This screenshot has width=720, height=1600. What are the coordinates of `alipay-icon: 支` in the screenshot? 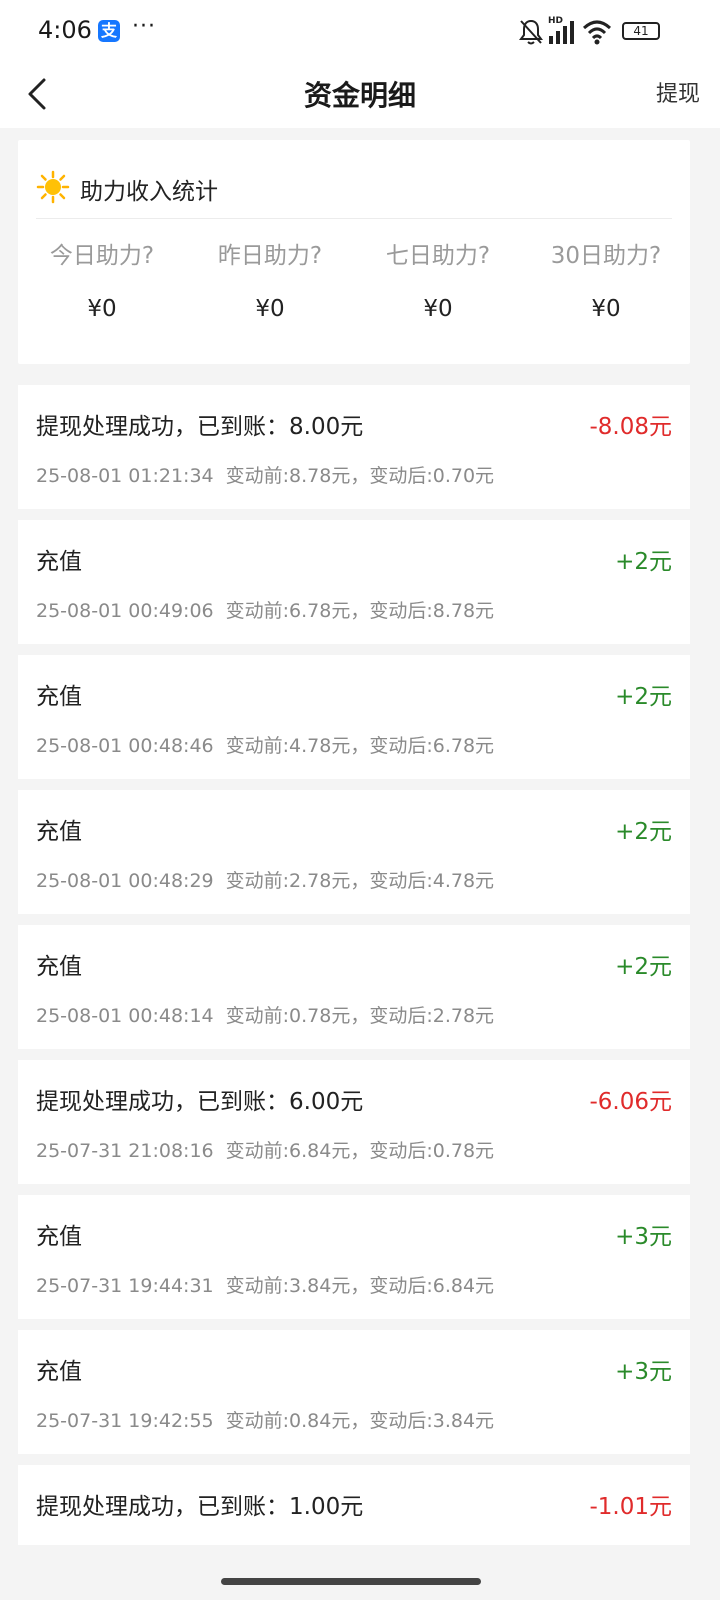 It's located at (109, 31).